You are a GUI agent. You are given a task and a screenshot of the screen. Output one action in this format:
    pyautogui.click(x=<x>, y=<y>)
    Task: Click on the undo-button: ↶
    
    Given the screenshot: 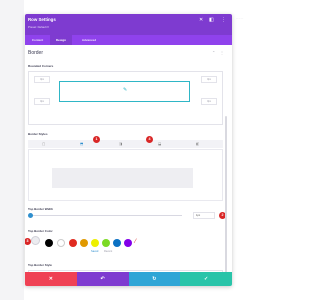 What is the action you would take?
    pyautogui.click(x=102, y=279)
    